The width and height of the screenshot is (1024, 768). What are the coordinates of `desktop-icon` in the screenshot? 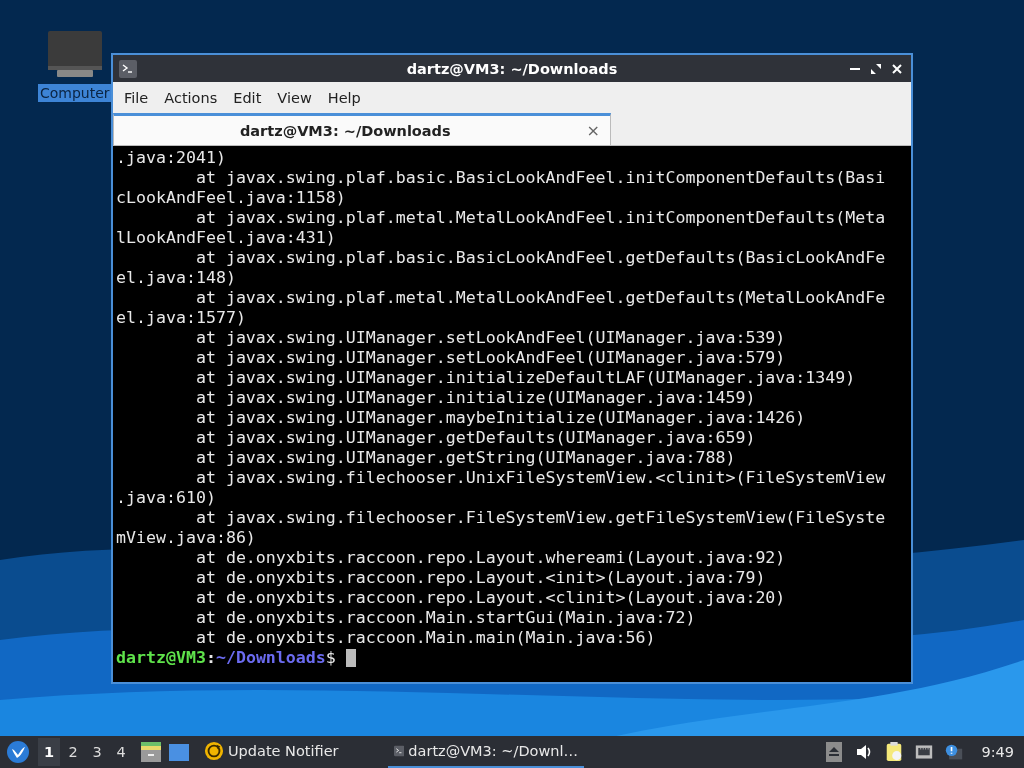 It's located at (179, 752).